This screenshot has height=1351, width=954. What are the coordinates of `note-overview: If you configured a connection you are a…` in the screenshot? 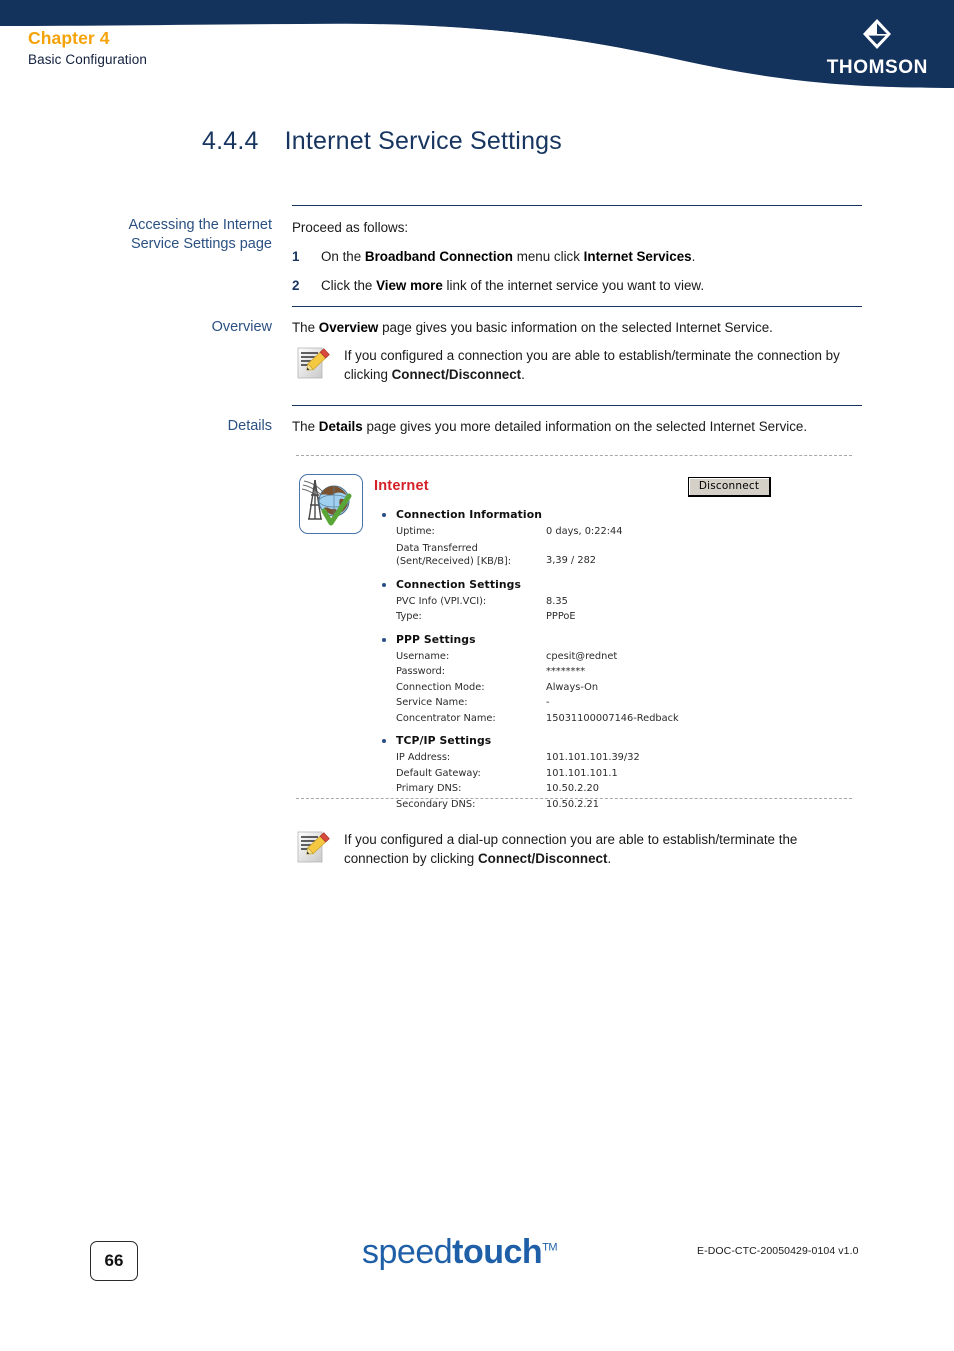 It's located at (578, 365).